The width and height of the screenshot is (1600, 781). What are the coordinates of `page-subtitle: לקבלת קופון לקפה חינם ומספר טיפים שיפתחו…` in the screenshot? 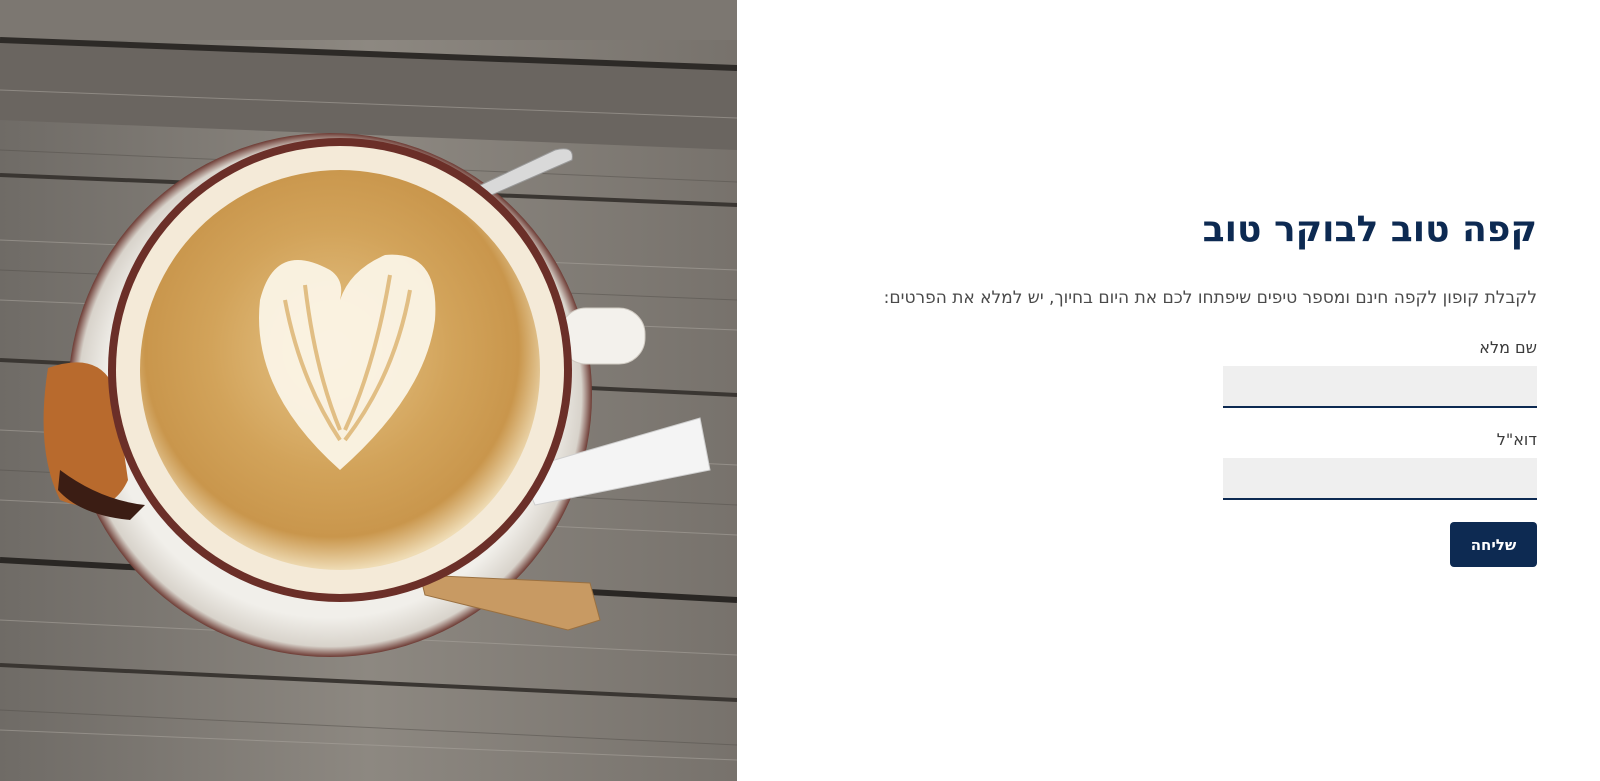 It's located at (1210, 298).